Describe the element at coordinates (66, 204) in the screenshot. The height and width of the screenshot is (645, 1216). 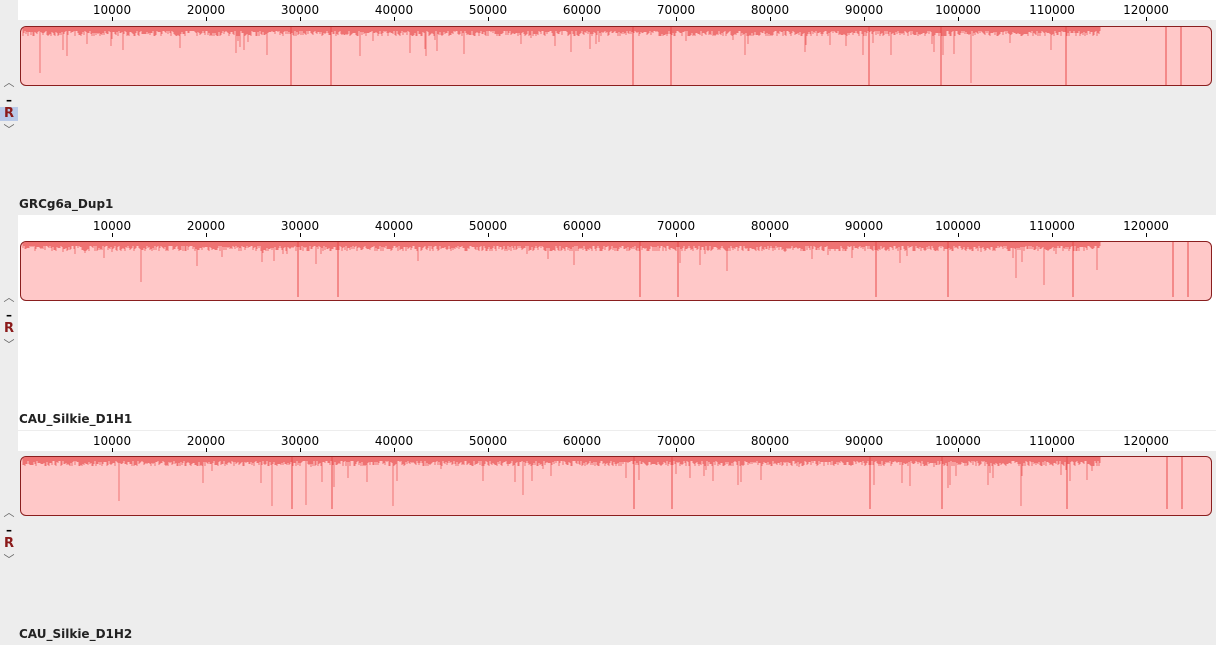
I see `sequence-name: GRCg6a_Dup1` at that location.